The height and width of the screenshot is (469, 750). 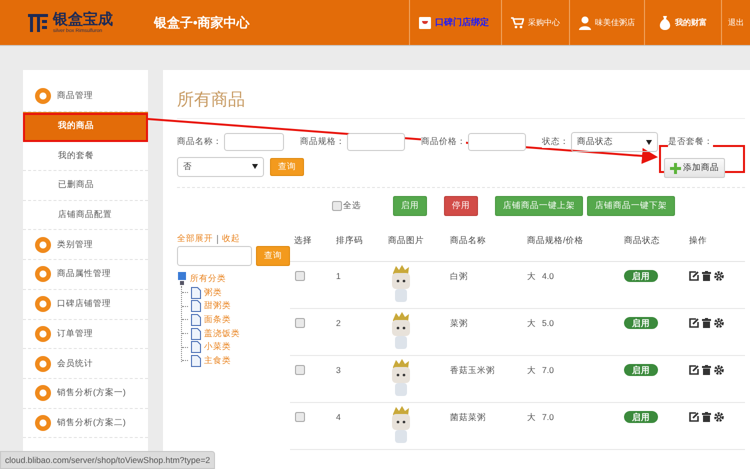 What do you see at coordinates (85, 275) in the screenshot?
I see `sidebar-item: 商品属性管理` at bounding box center [85, 275].